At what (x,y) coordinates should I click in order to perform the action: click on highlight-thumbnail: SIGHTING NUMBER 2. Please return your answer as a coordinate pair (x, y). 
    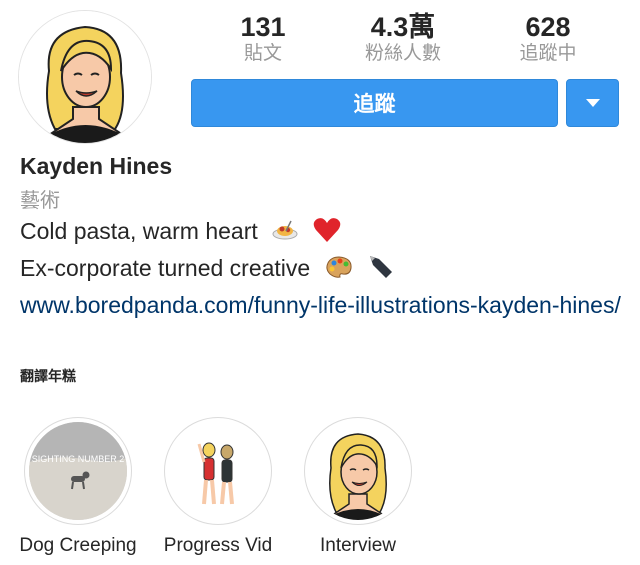
    Looking at the image, I should click on (78, 471).